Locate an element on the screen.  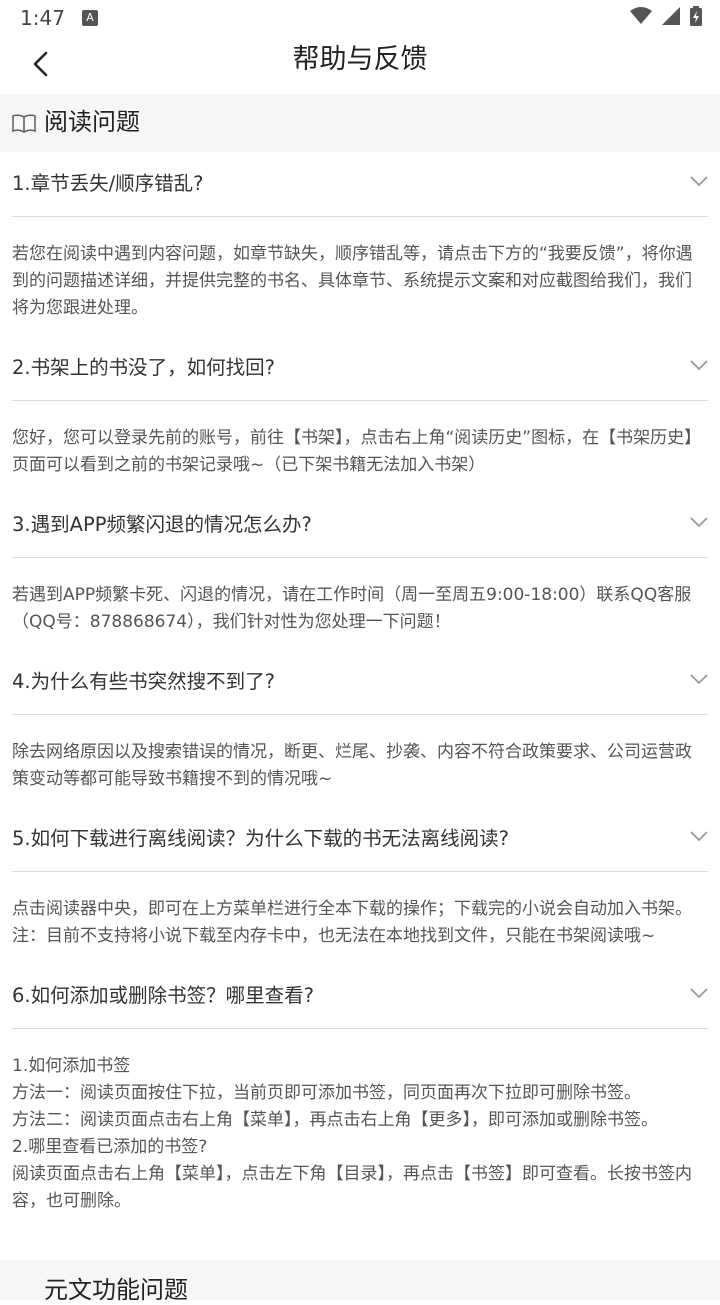
question-text: 6.如何添加或删除书签？哪里查看? is located at coordinates (163, 995).